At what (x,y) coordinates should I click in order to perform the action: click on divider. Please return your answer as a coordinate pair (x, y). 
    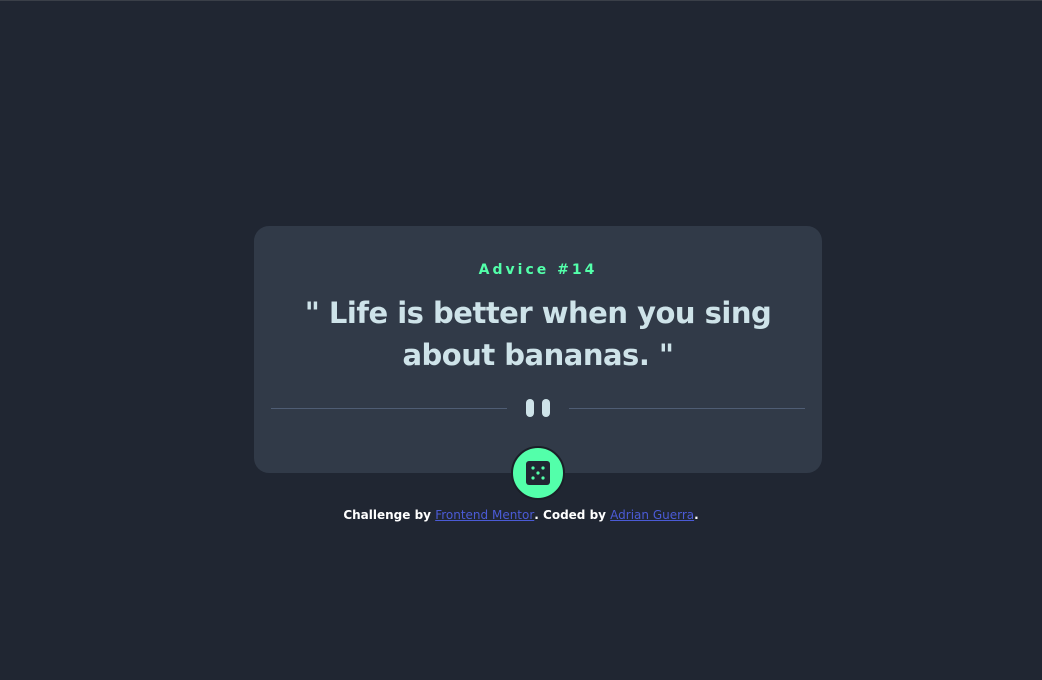
    Looking at the image, I should click on (538, 409).